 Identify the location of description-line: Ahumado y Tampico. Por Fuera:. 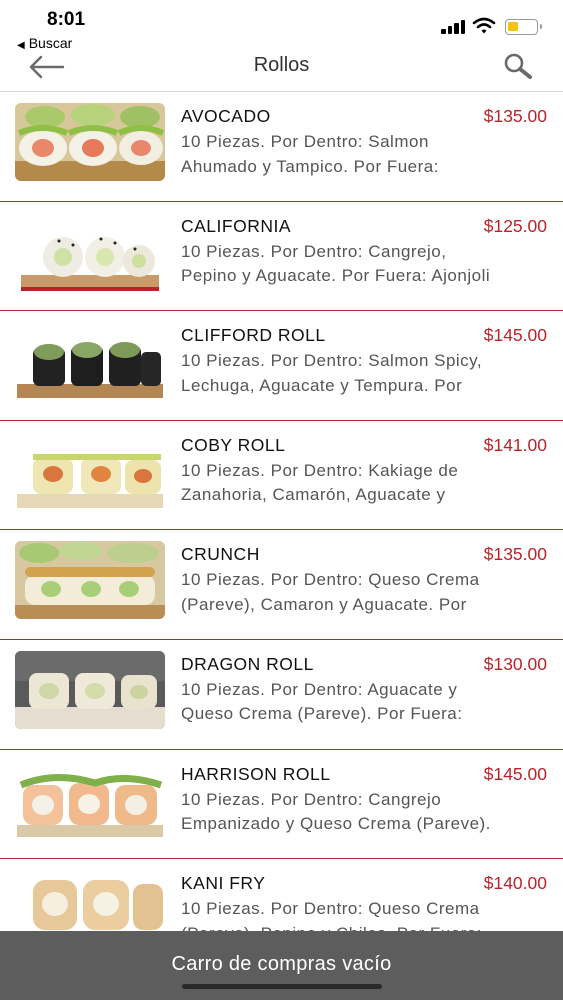
(310, 166).